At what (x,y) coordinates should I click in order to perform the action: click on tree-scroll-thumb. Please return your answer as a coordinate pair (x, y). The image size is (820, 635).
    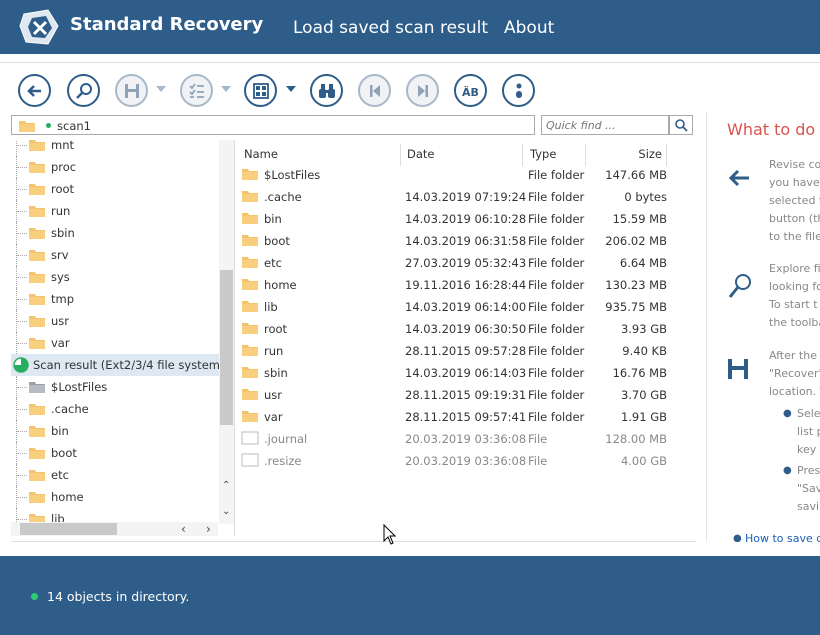
    Looking at the image, I should click on (226, 347).